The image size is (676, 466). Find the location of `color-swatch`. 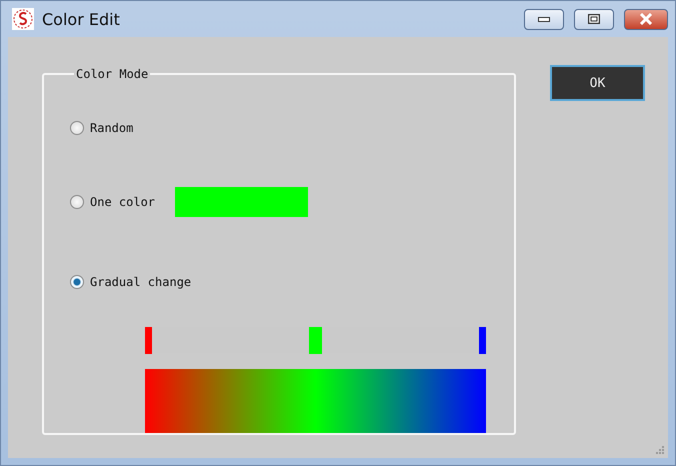

color-swatch is located at coordinates (241, 202).